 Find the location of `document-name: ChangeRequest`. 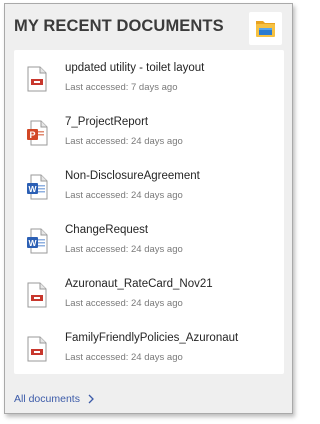

document-name: ChangeRequest is located at coordinates (106, 230).